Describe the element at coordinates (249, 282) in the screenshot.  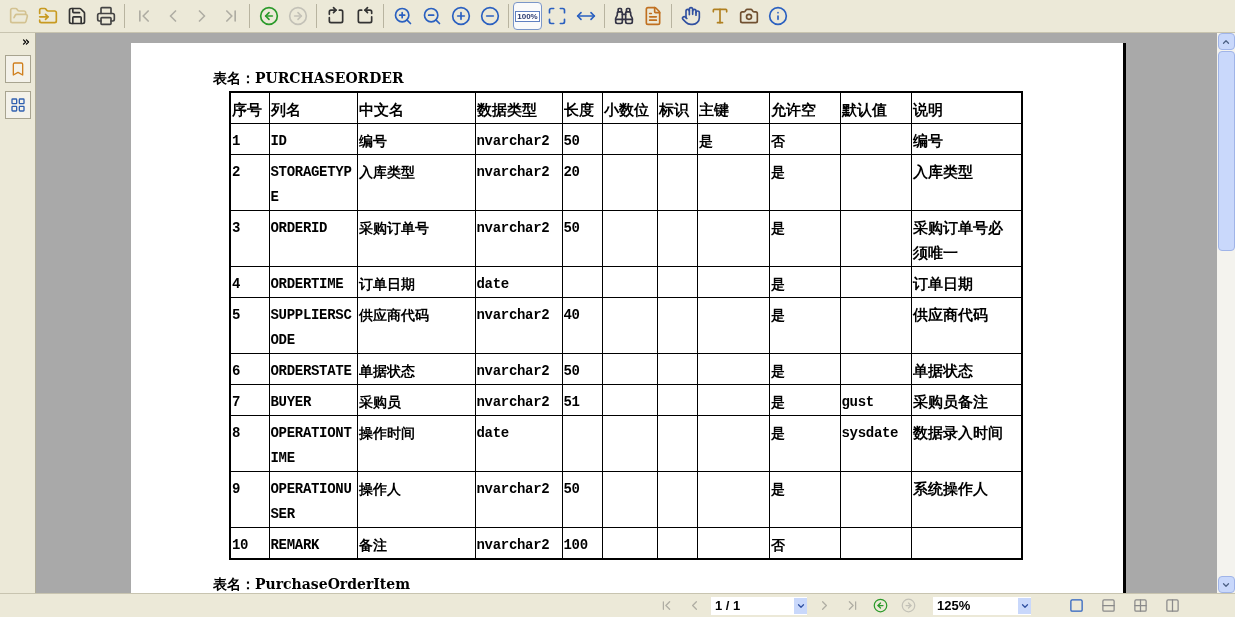
I see `table-cell: 4` at that location.